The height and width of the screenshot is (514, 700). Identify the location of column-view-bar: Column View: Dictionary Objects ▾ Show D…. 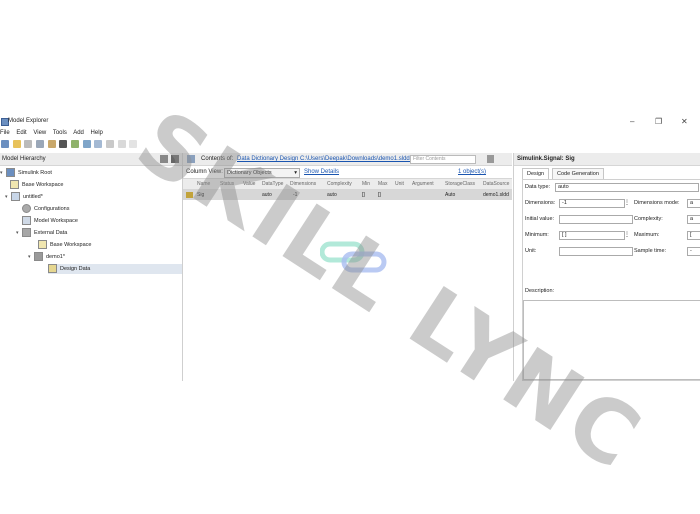
(347, 172).